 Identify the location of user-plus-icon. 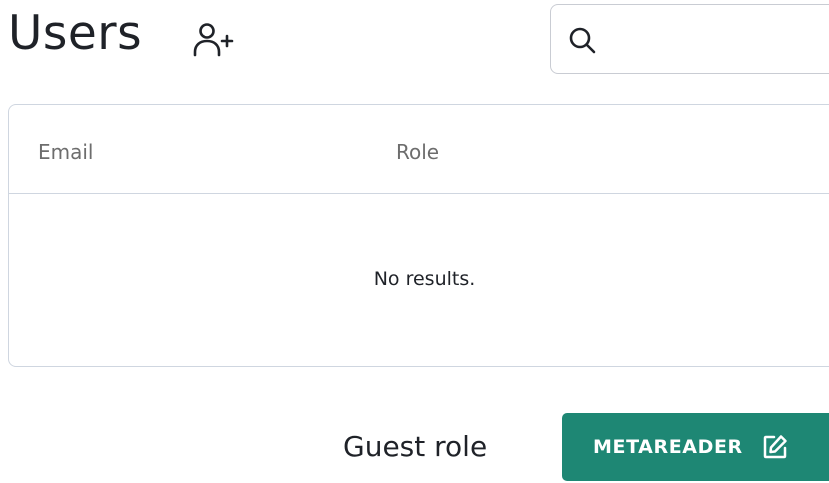
(213, 43).